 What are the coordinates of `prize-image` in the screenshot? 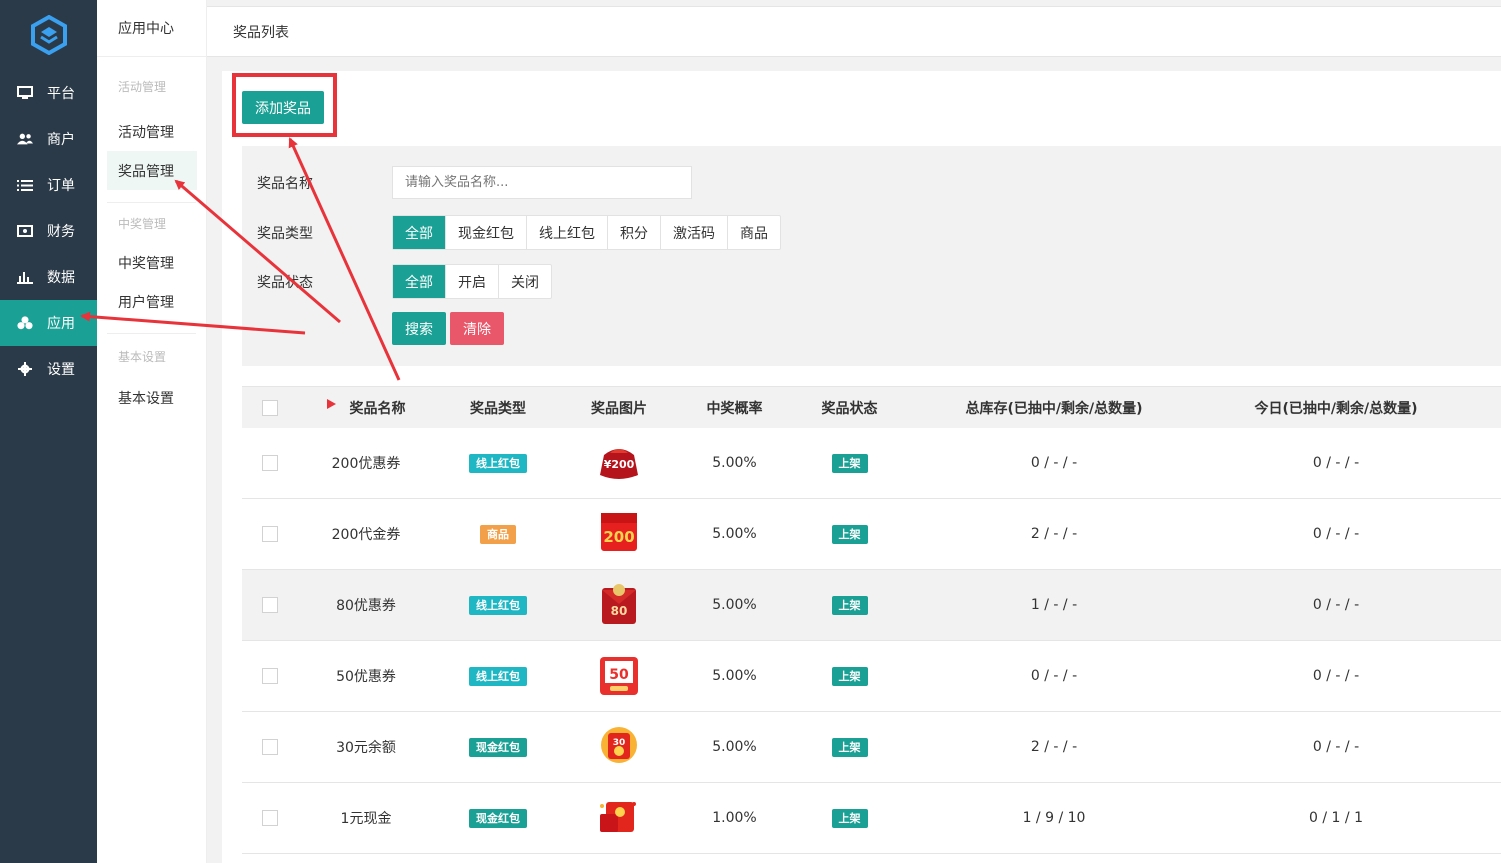 It's located at (619, 818).